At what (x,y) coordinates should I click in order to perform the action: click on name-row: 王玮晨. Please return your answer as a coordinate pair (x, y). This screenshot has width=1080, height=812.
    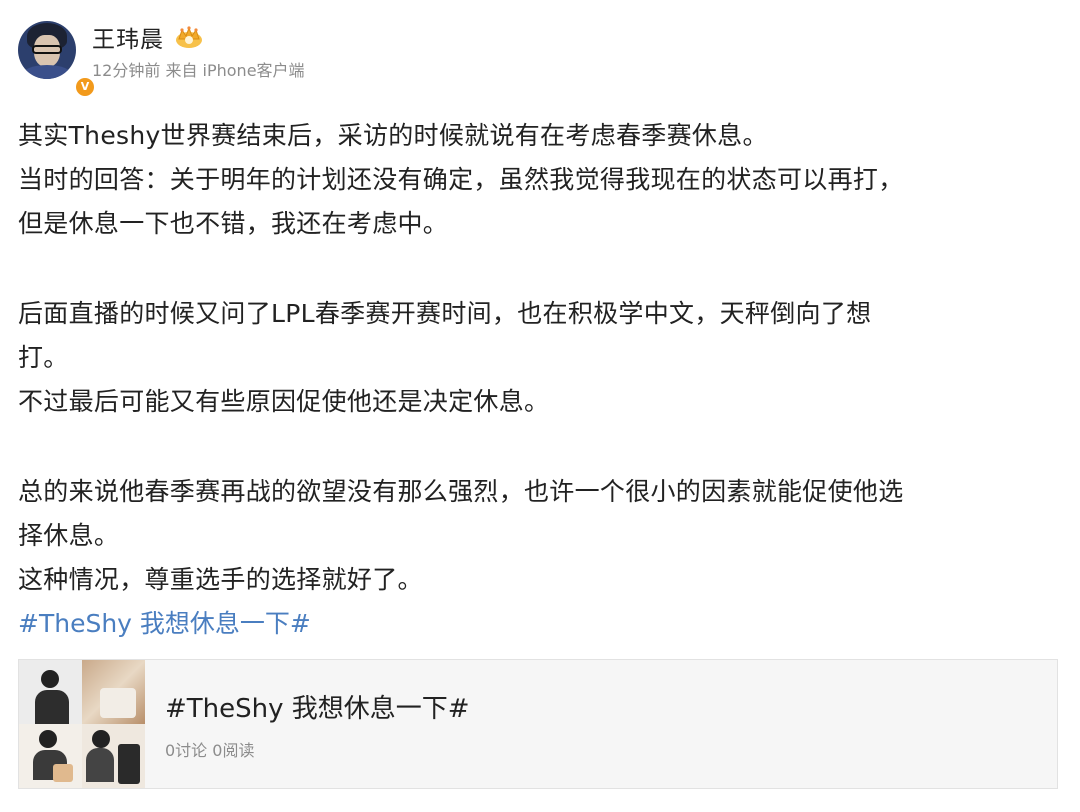
    Looking at the image, I should click on (198, 37).